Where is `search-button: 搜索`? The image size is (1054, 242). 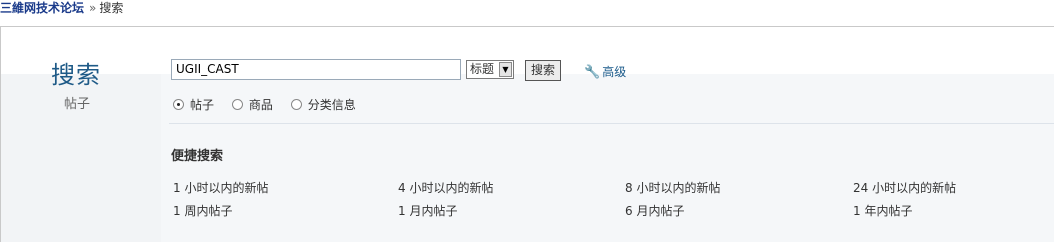
search-button: 搜索 is located at coordinates (543, 70).